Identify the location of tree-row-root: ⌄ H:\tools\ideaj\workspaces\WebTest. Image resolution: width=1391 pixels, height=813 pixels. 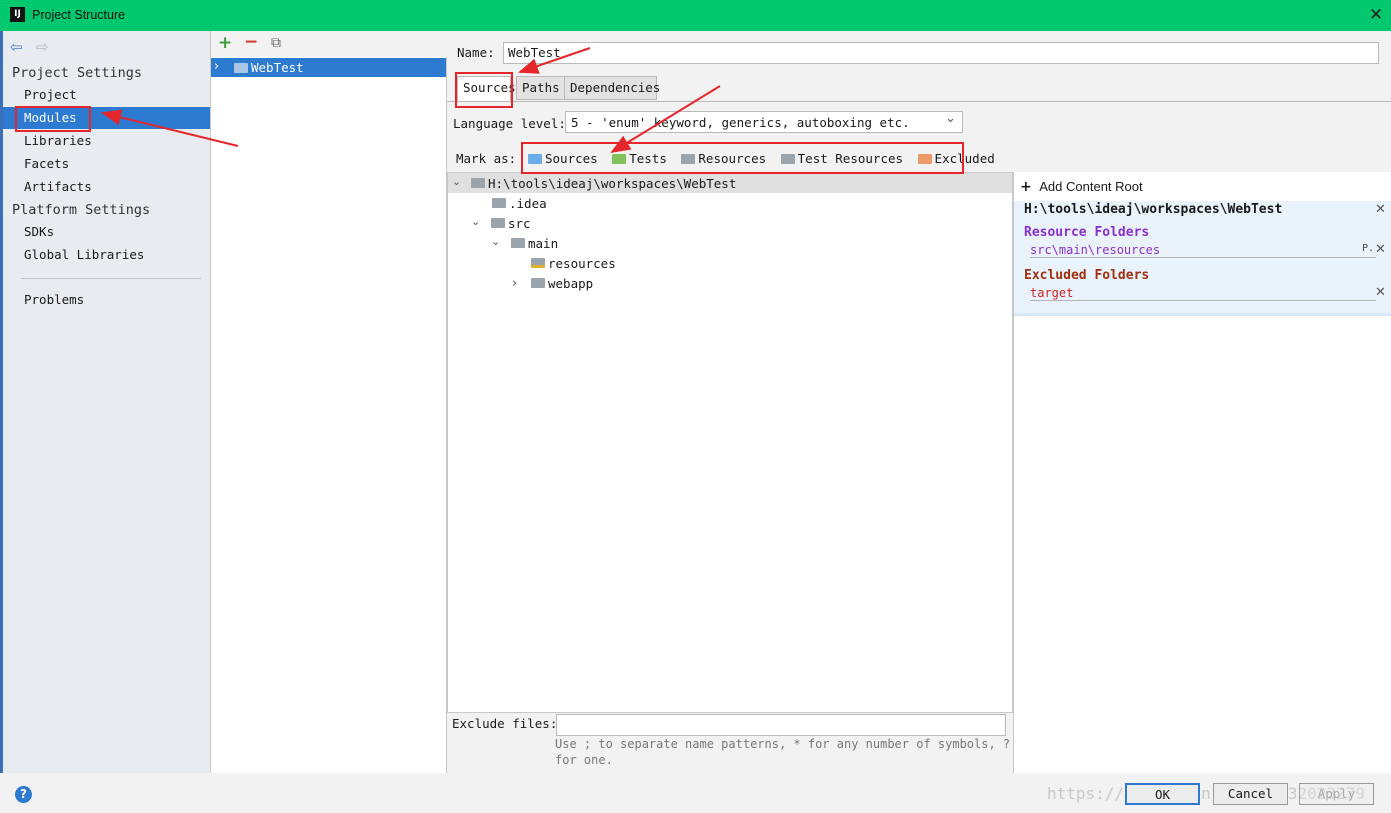
(730, 183).